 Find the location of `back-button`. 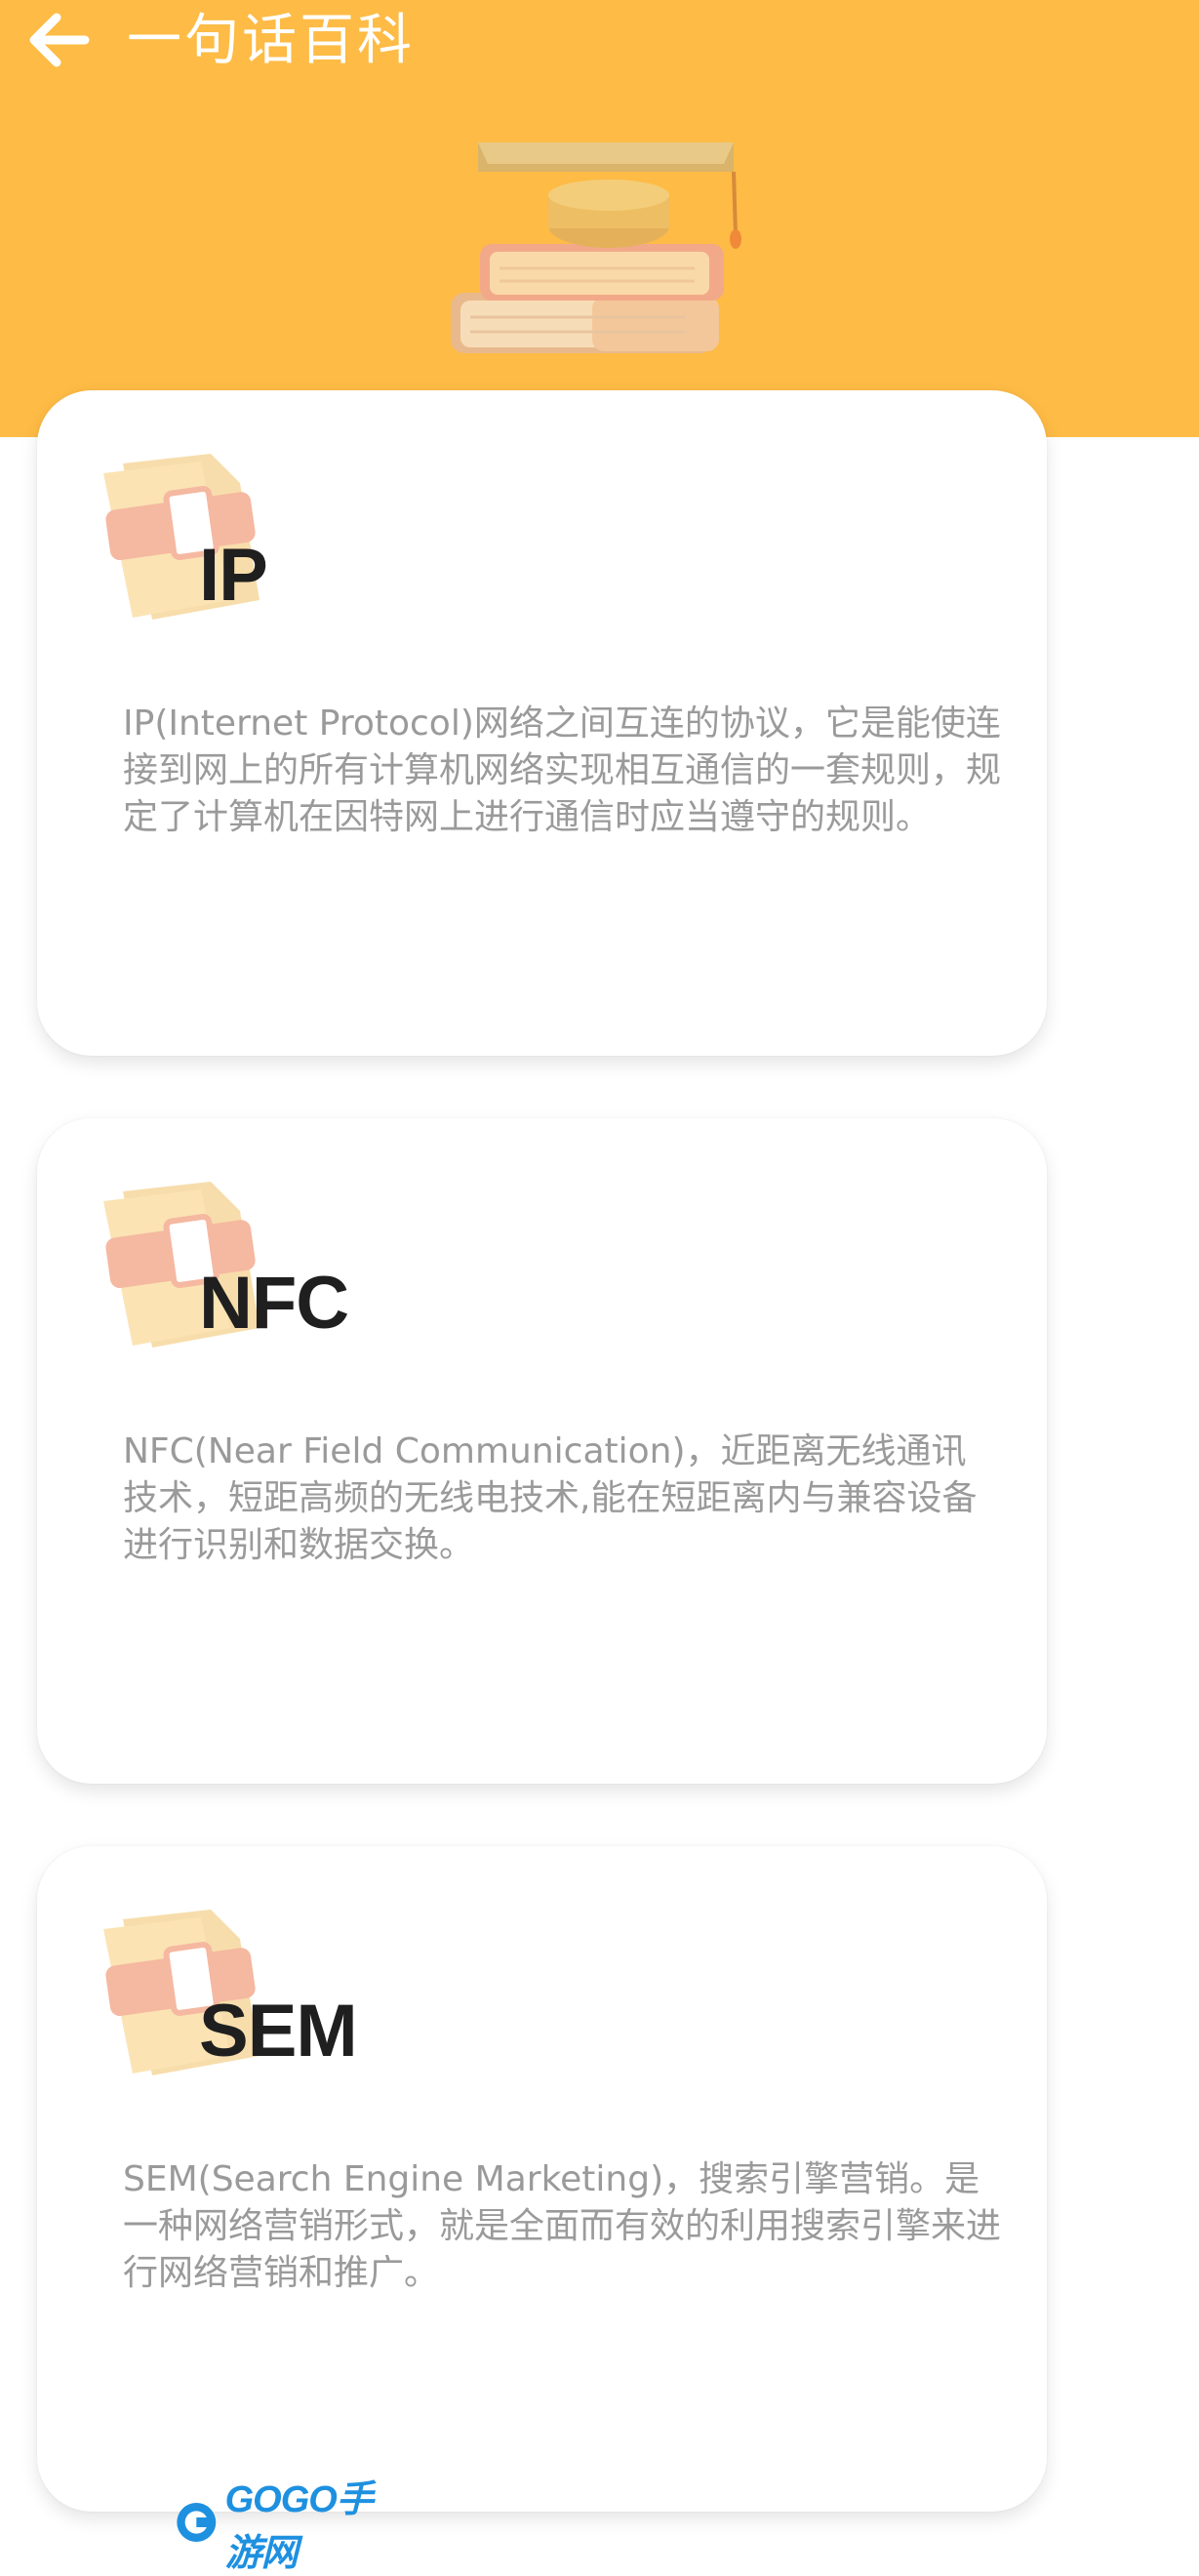

back-button is located at coordinates (59, 40).